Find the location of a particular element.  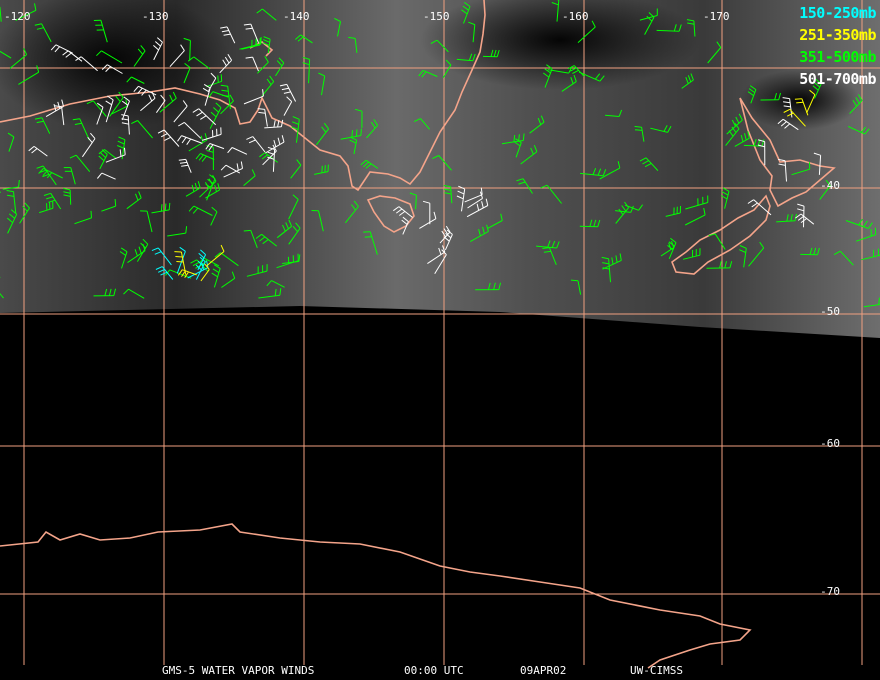

legend-251-350: 251-350mb is located at coordinates (837, 35).